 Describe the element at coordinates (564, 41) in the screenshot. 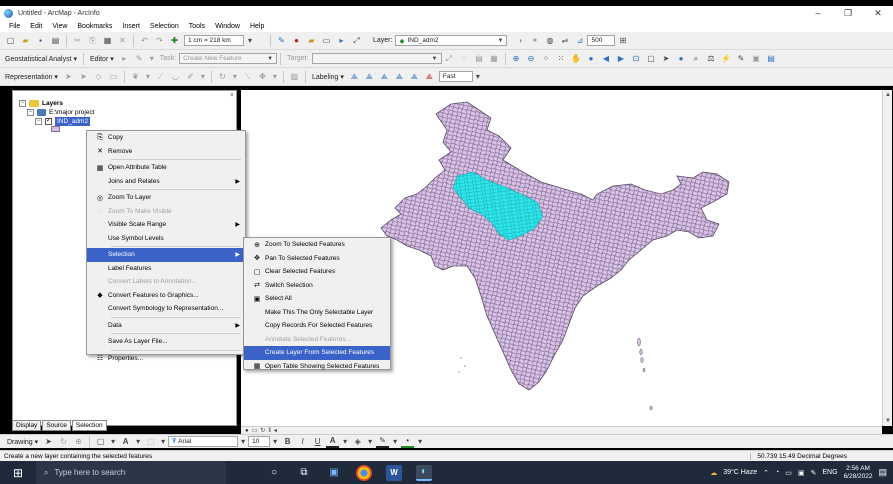

I see `swipe-icon: ⇌` at that location.